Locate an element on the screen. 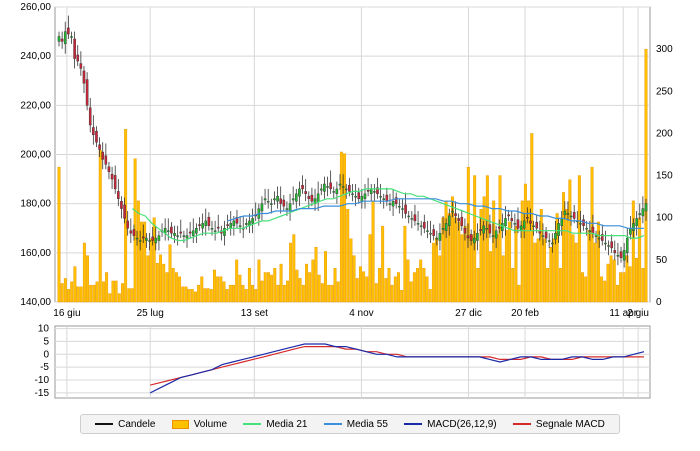  macd-tick-label: 10 is located at coordinates (44, 329).